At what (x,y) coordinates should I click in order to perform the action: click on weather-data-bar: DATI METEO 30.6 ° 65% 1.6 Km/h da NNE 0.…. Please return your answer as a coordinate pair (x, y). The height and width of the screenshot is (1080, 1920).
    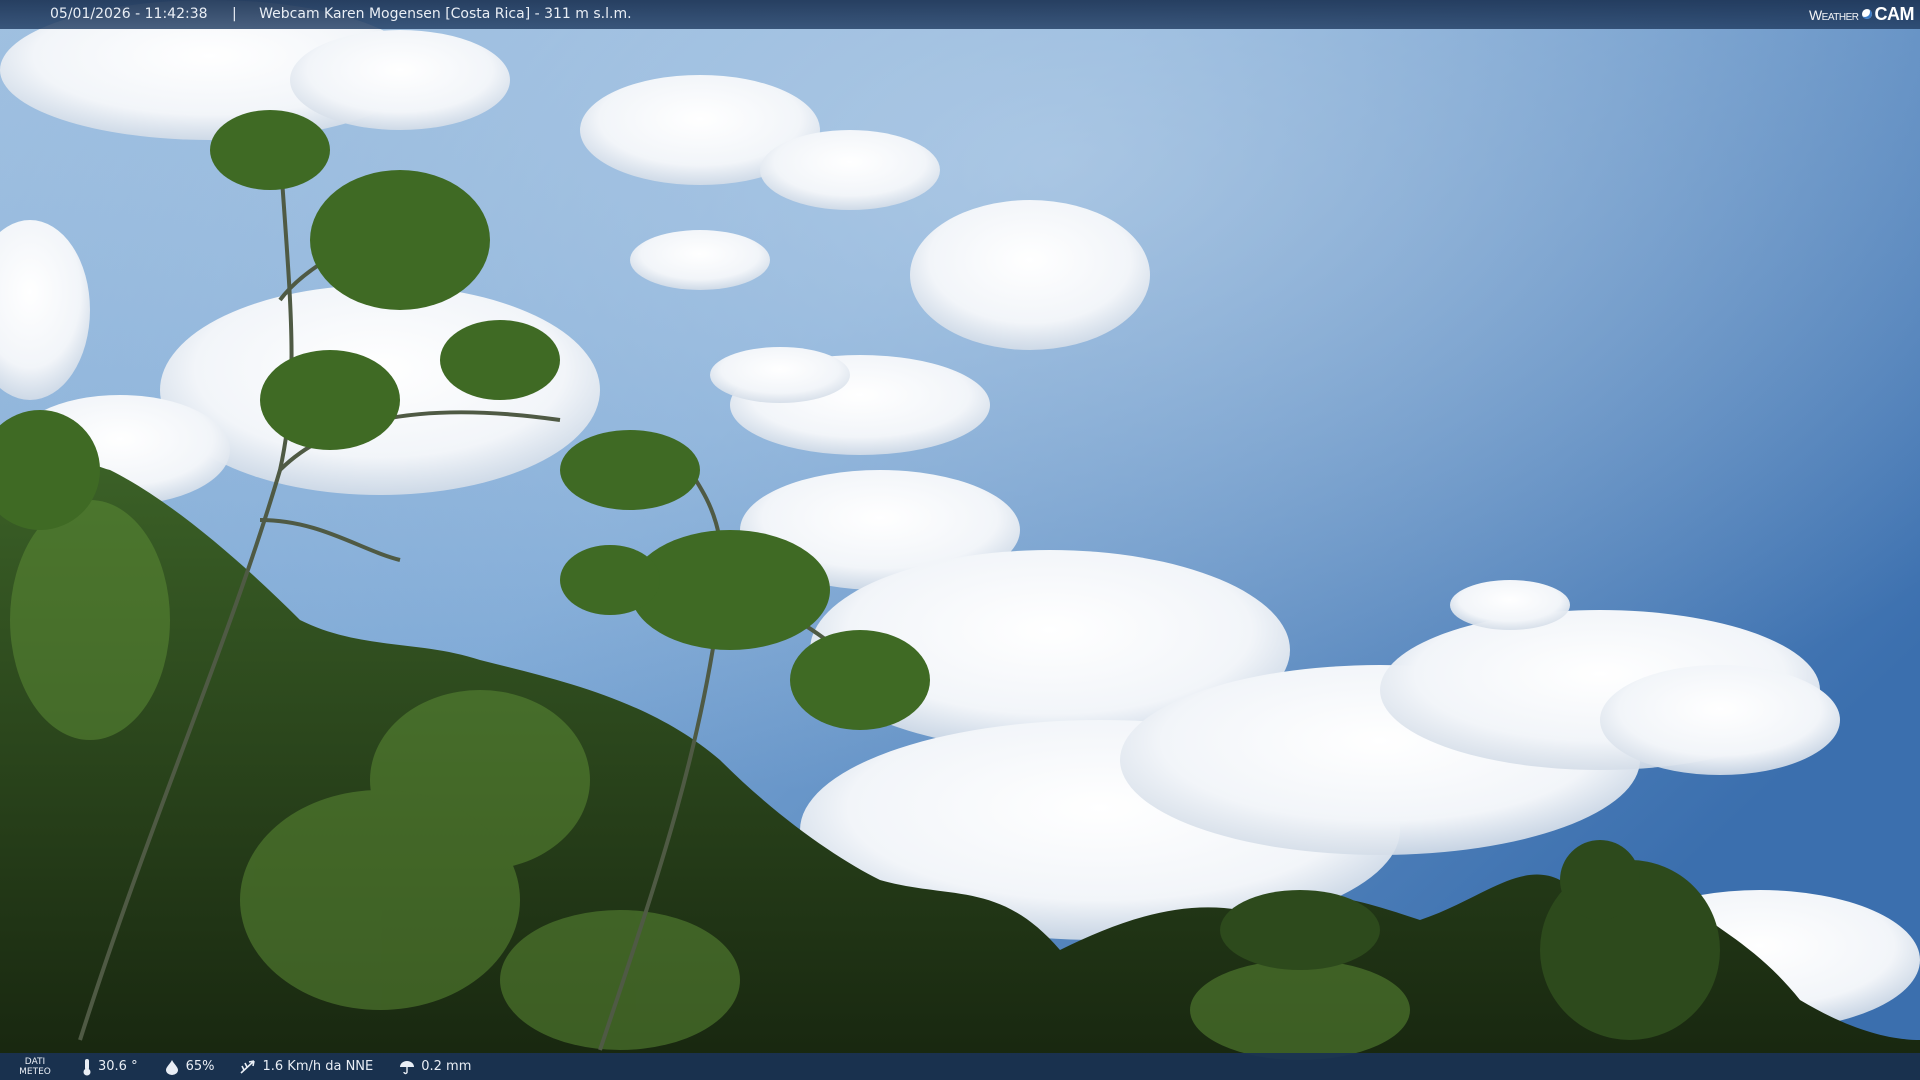
    Looking at the image, I should click on (960, 1066).